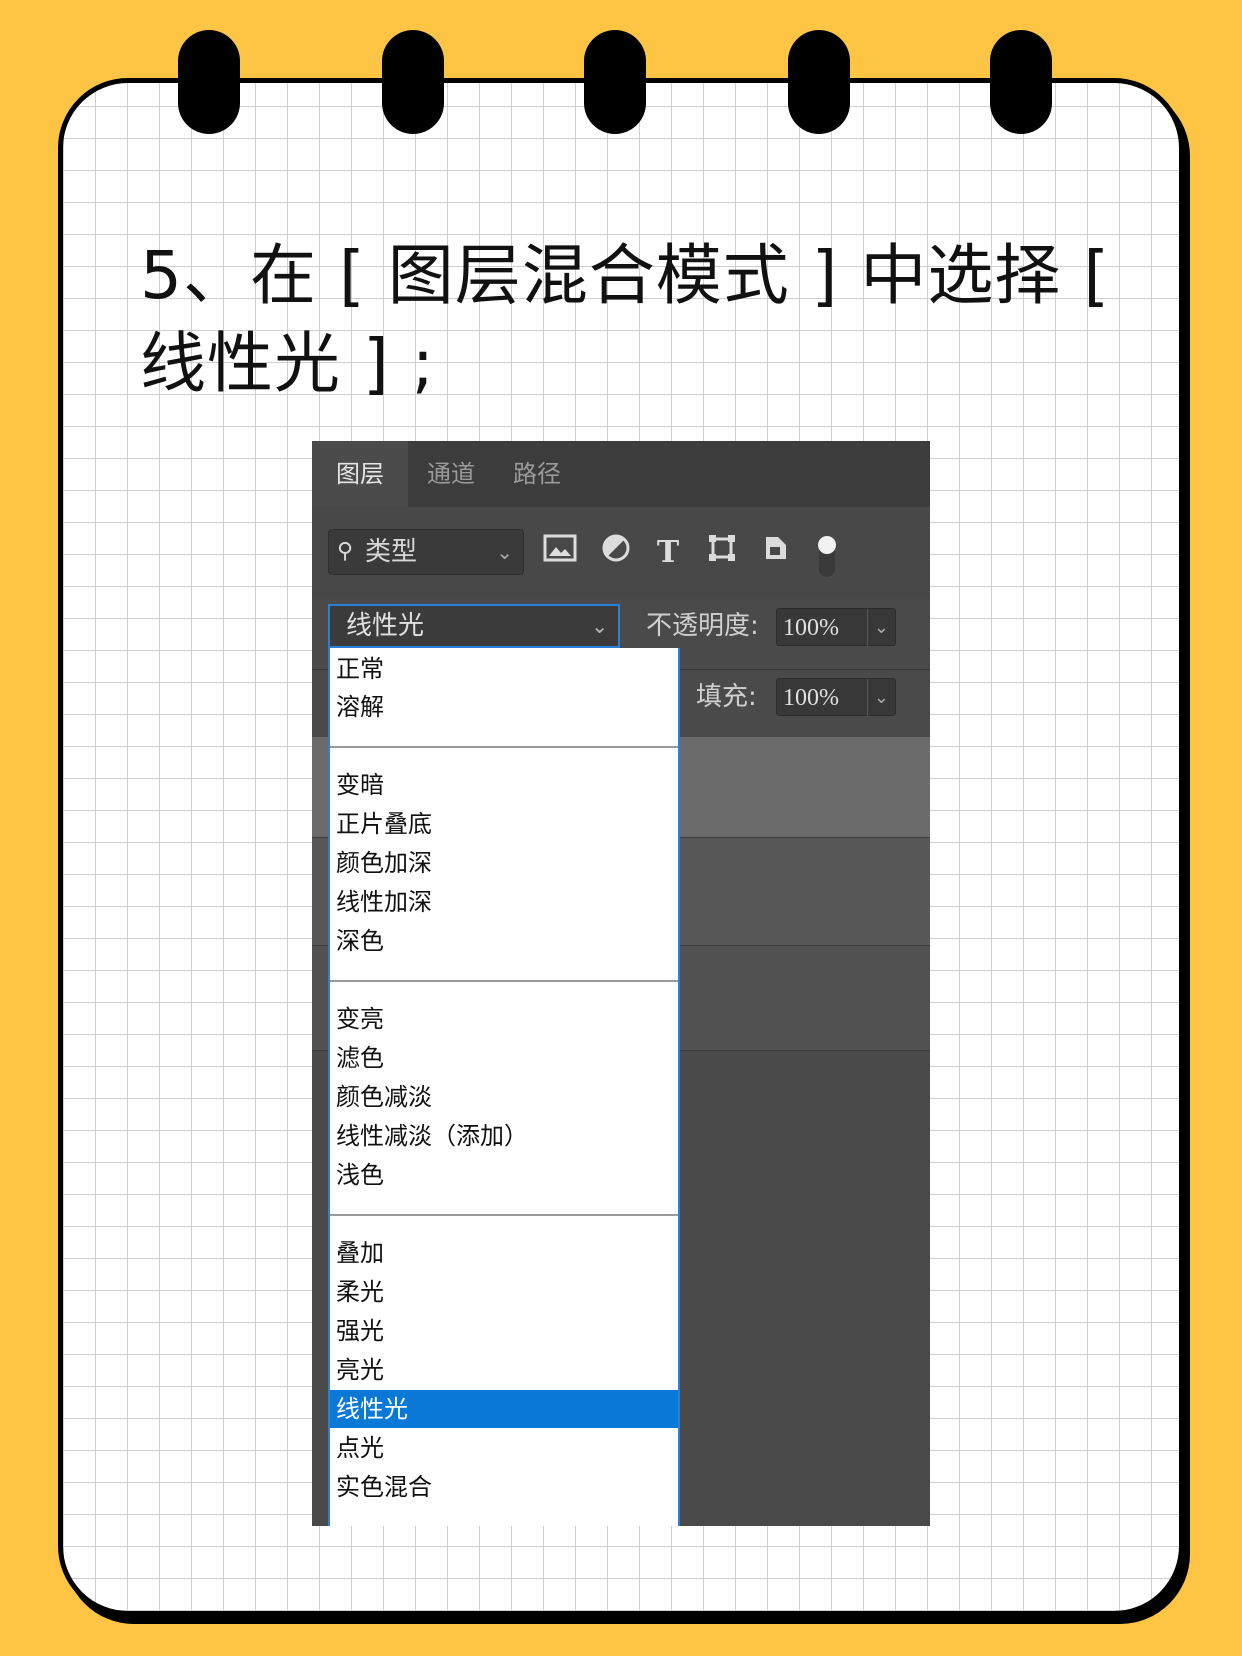 Image resolution: width=1242 pixels, height=1656 pixels. Describe the element at coordinates (384, 1487) in the screenshot. I see `blend-option: 实色混合` at that location.